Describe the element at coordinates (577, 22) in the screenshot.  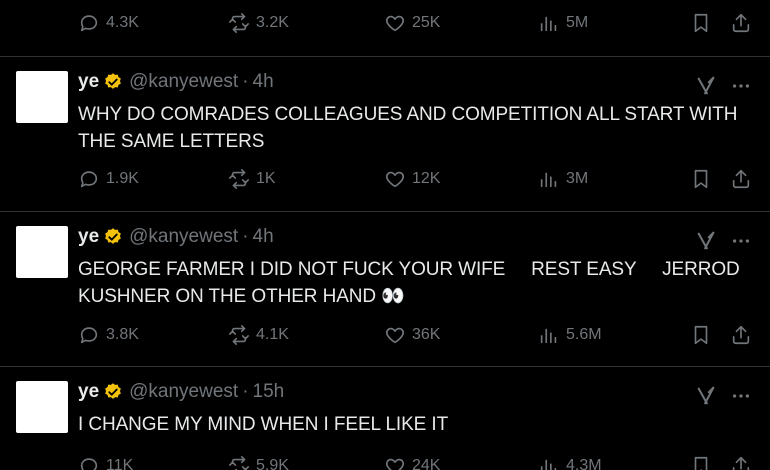
I see `views-count: 5M` at that location.